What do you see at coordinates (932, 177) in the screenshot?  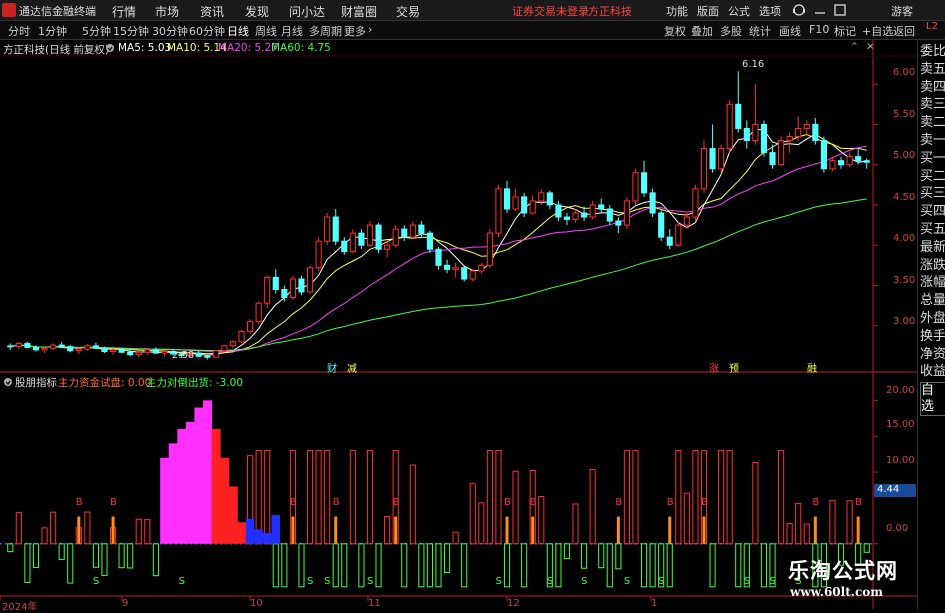 I see `side-panel-item: 买二` at bounding box center [932, 177].